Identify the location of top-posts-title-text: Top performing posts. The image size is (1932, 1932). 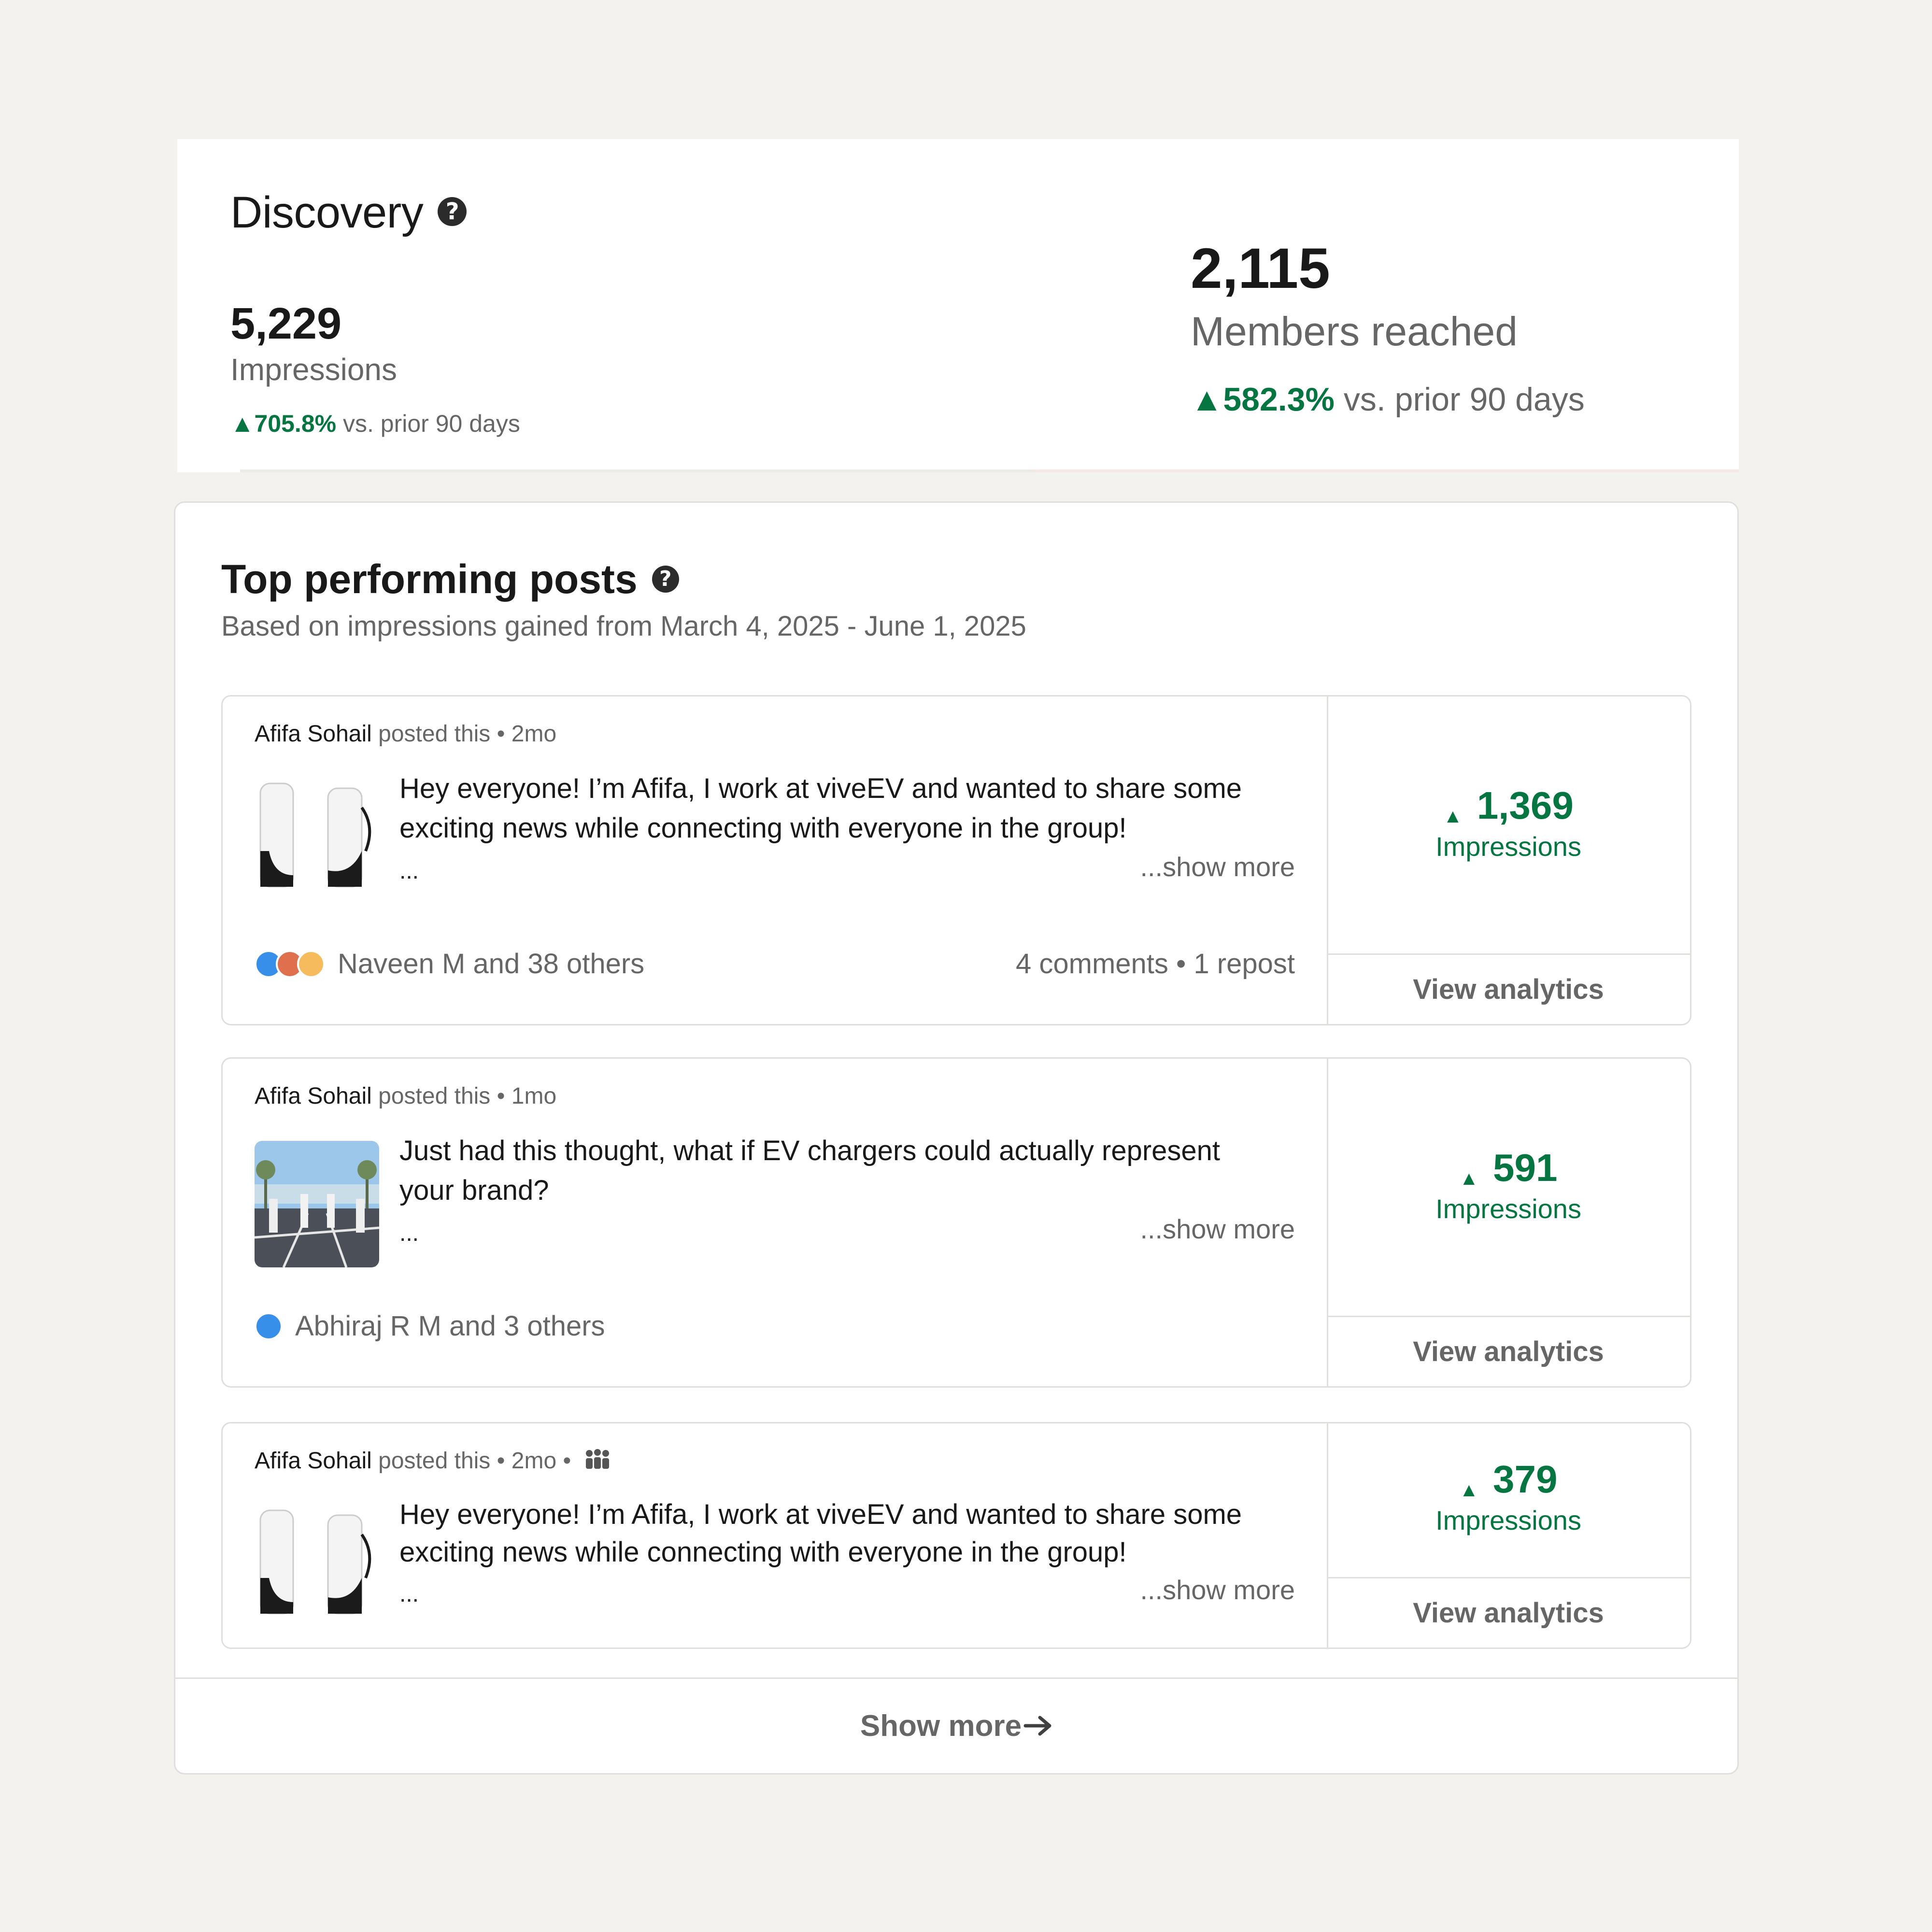
(429, 579).